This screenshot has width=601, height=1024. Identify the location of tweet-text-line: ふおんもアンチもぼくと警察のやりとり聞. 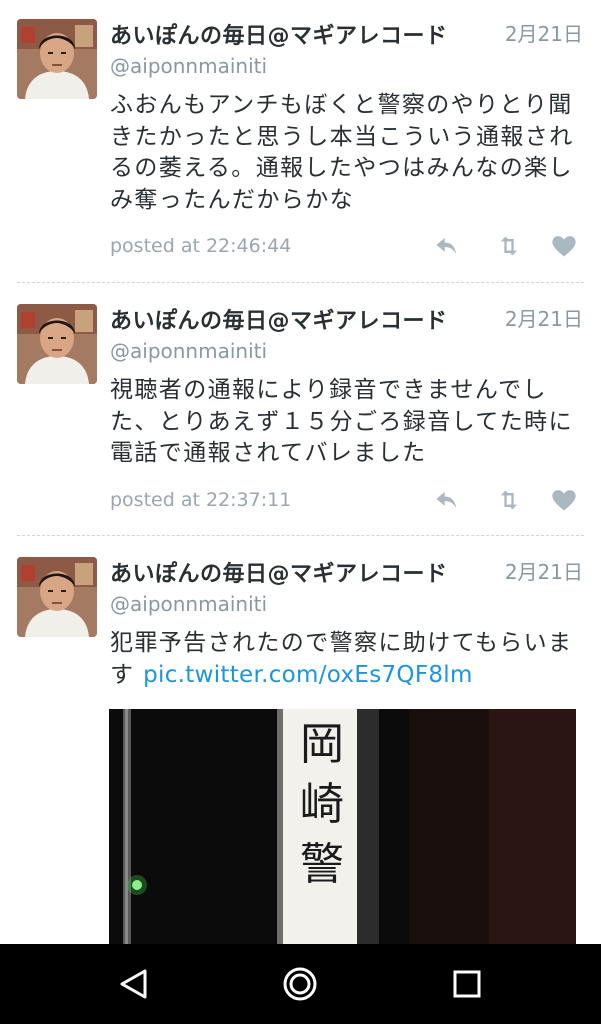
(341, 105).